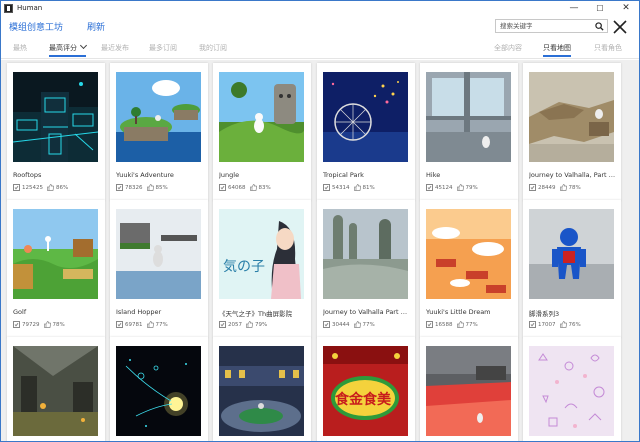 The height and width of the screenshot is (442, 640). I want to click on card-title: Golf, so click(20, 312).